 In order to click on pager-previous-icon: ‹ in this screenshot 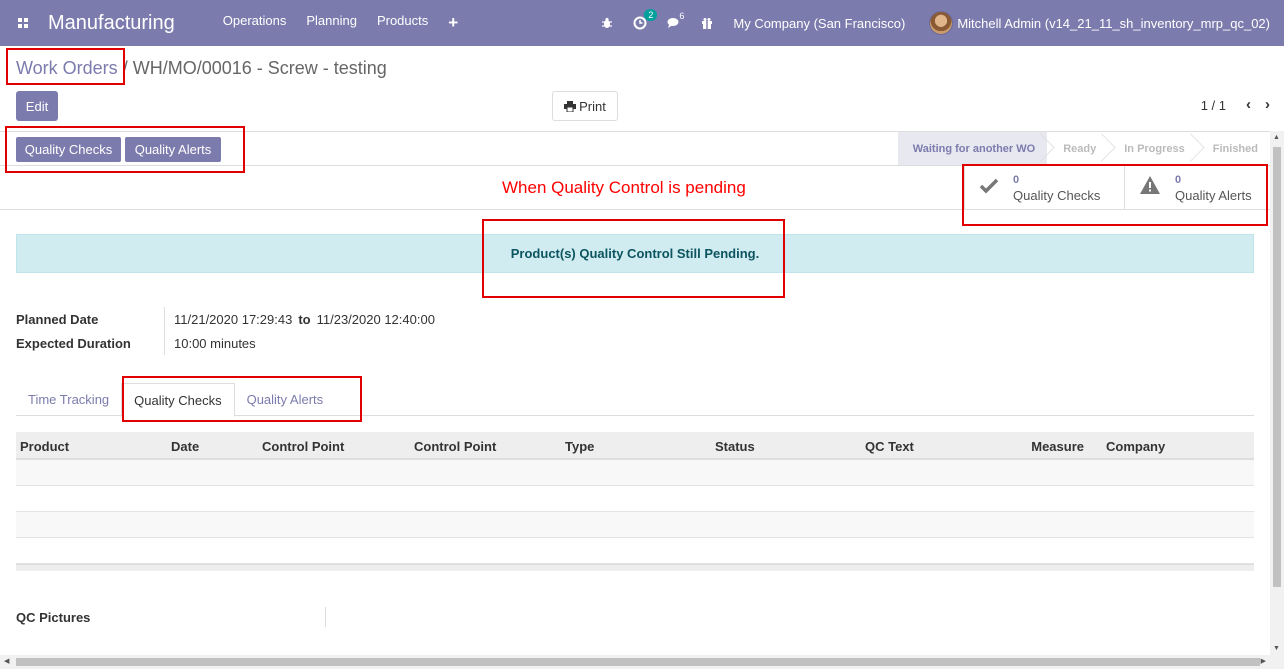, I will do `click(1248, 104)`.